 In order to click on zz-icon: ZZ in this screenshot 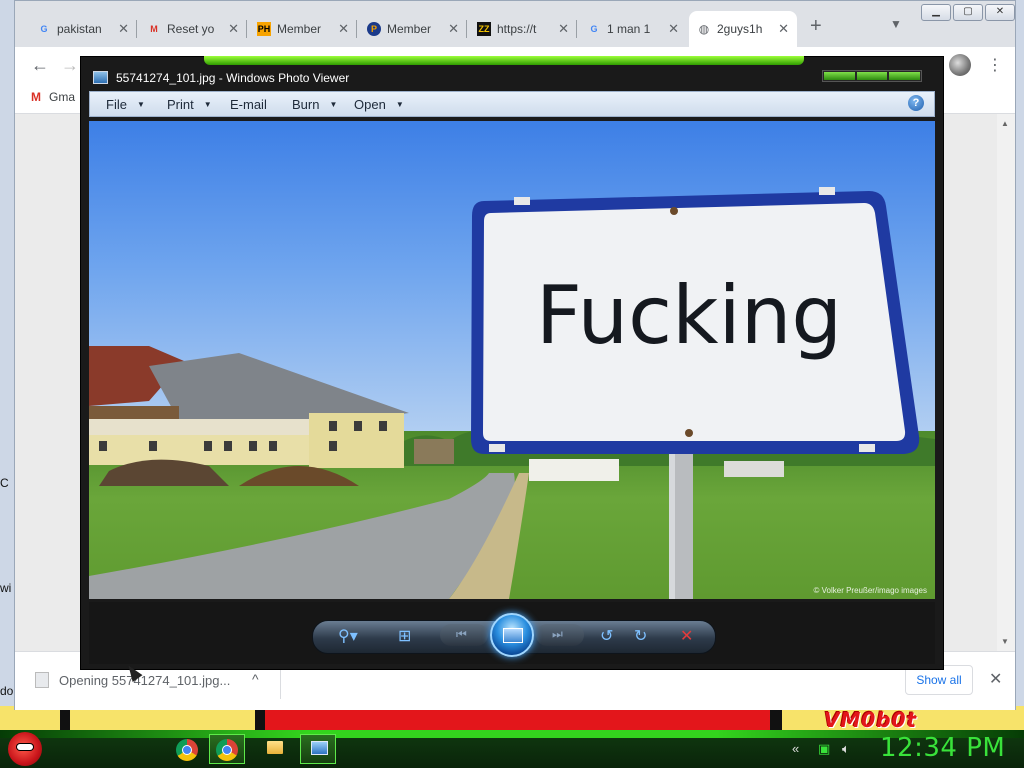, I will do `click(484, 29)`.